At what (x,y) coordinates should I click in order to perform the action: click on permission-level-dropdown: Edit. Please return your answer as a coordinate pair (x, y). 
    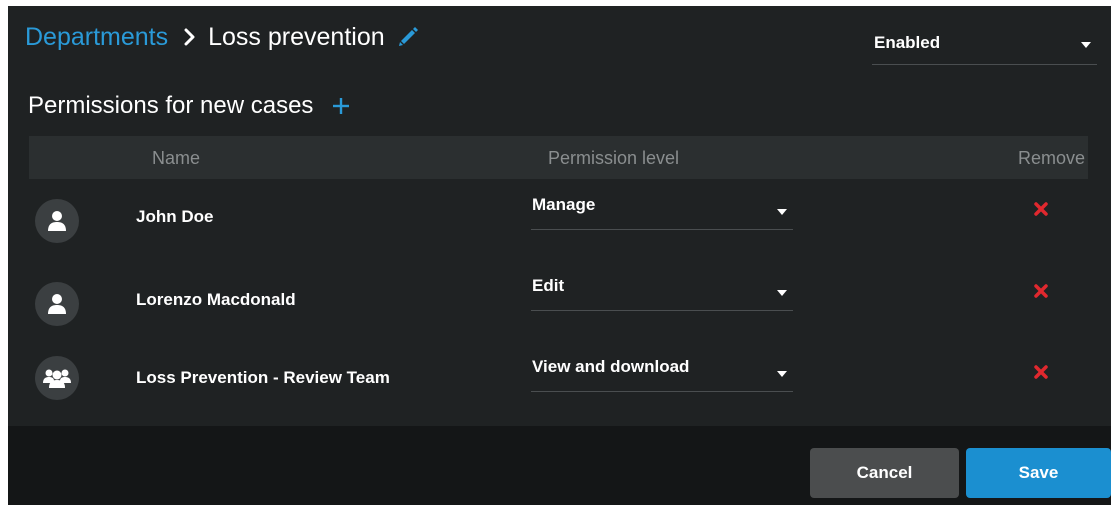
    Looking at the image, I should click on (662, 290).